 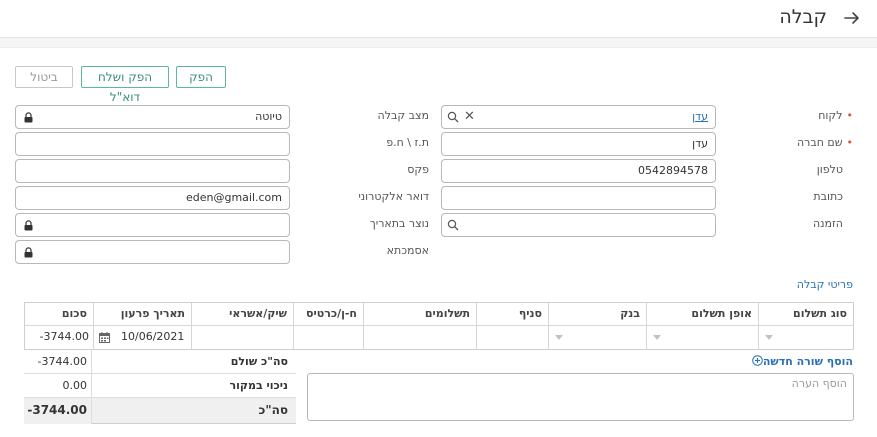 I want to click on reference-label: אסמכתא, so click(x=407, y=250).